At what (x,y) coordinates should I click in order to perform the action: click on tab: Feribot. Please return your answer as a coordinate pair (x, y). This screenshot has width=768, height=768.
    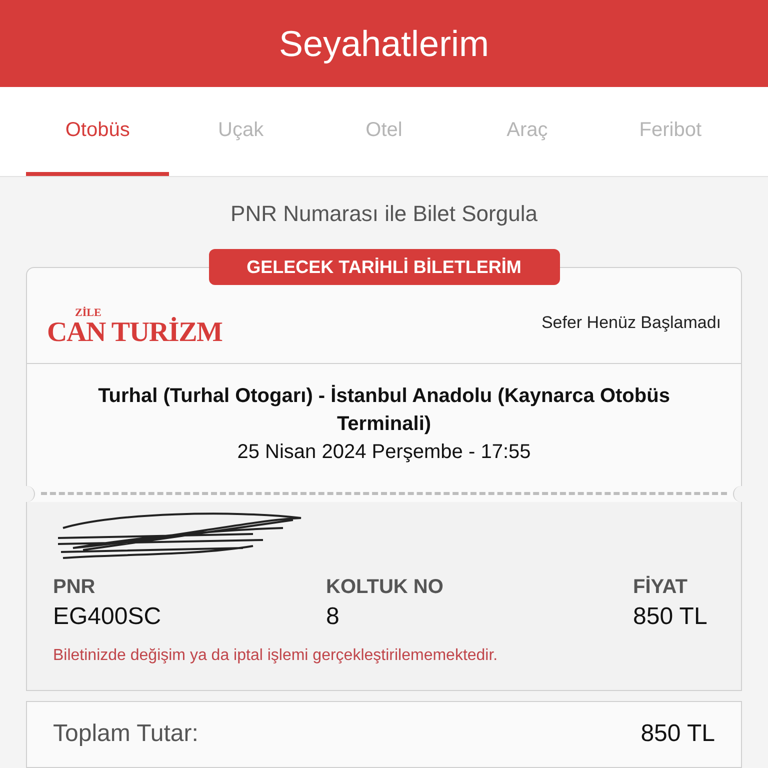
    Looking at the image, I should click on (670, 131).